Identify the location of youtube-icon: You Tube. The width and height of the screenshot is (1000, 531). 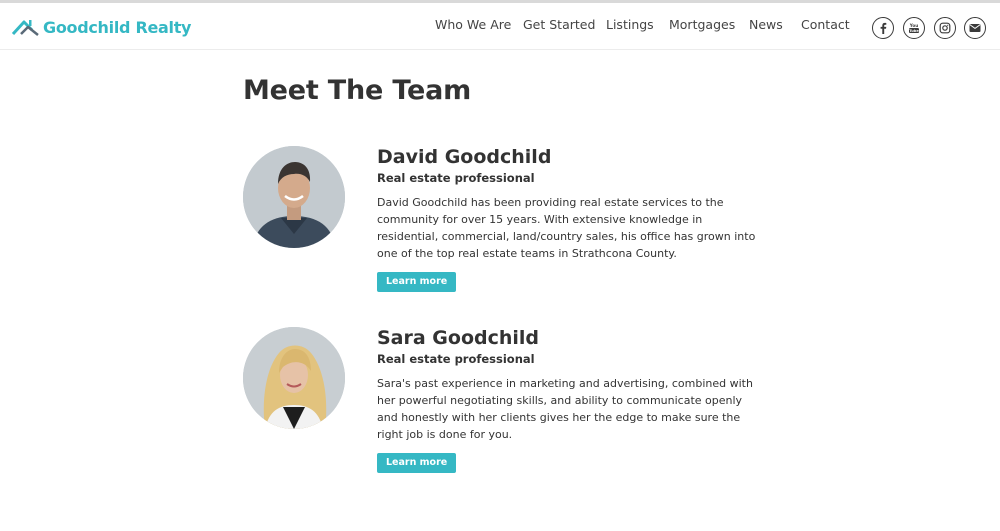
(914, 28).